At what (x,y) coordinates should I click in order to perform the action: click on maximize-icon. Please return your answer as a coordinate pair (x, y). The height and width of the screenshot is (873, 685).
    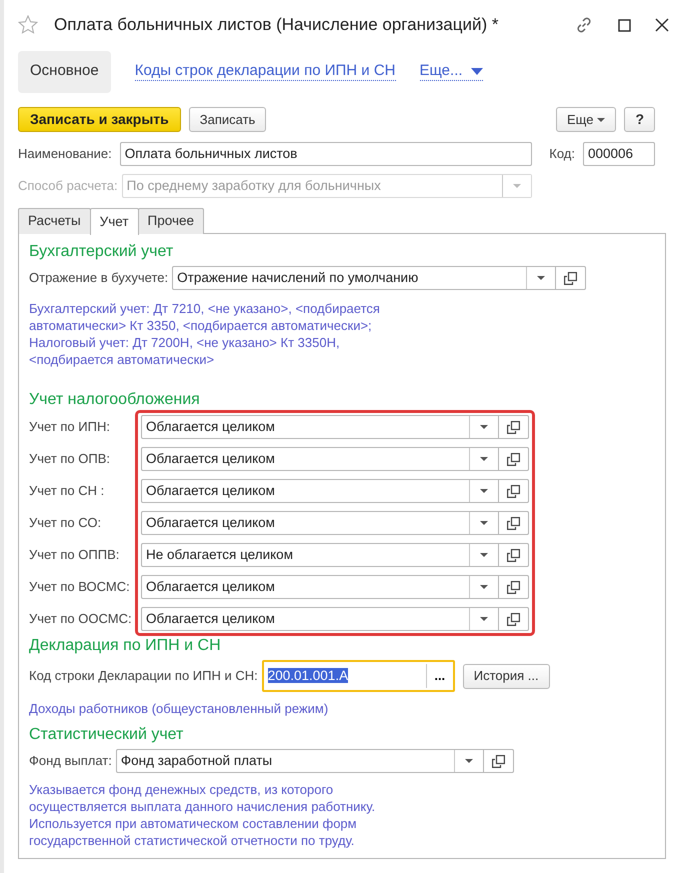
    Looking at the image, I should click on (624, 25).